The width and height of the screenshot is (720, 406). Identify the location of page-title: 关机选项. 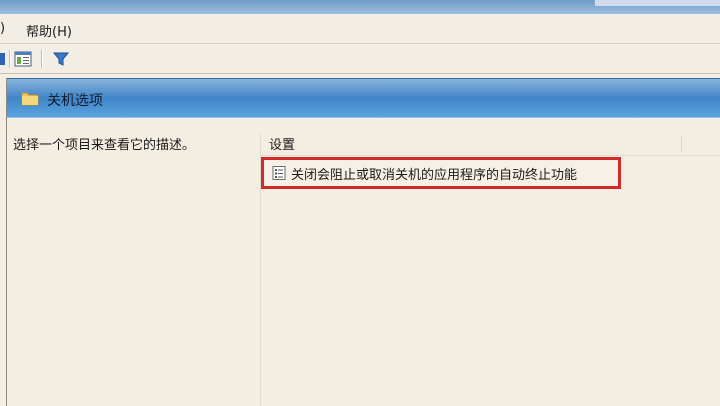
(75, 101).